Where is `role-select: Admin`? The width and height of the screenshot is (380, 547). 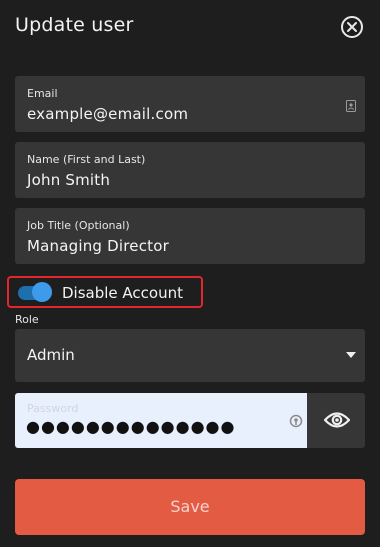
role-select: Admin is located at coordinates (190, 355).